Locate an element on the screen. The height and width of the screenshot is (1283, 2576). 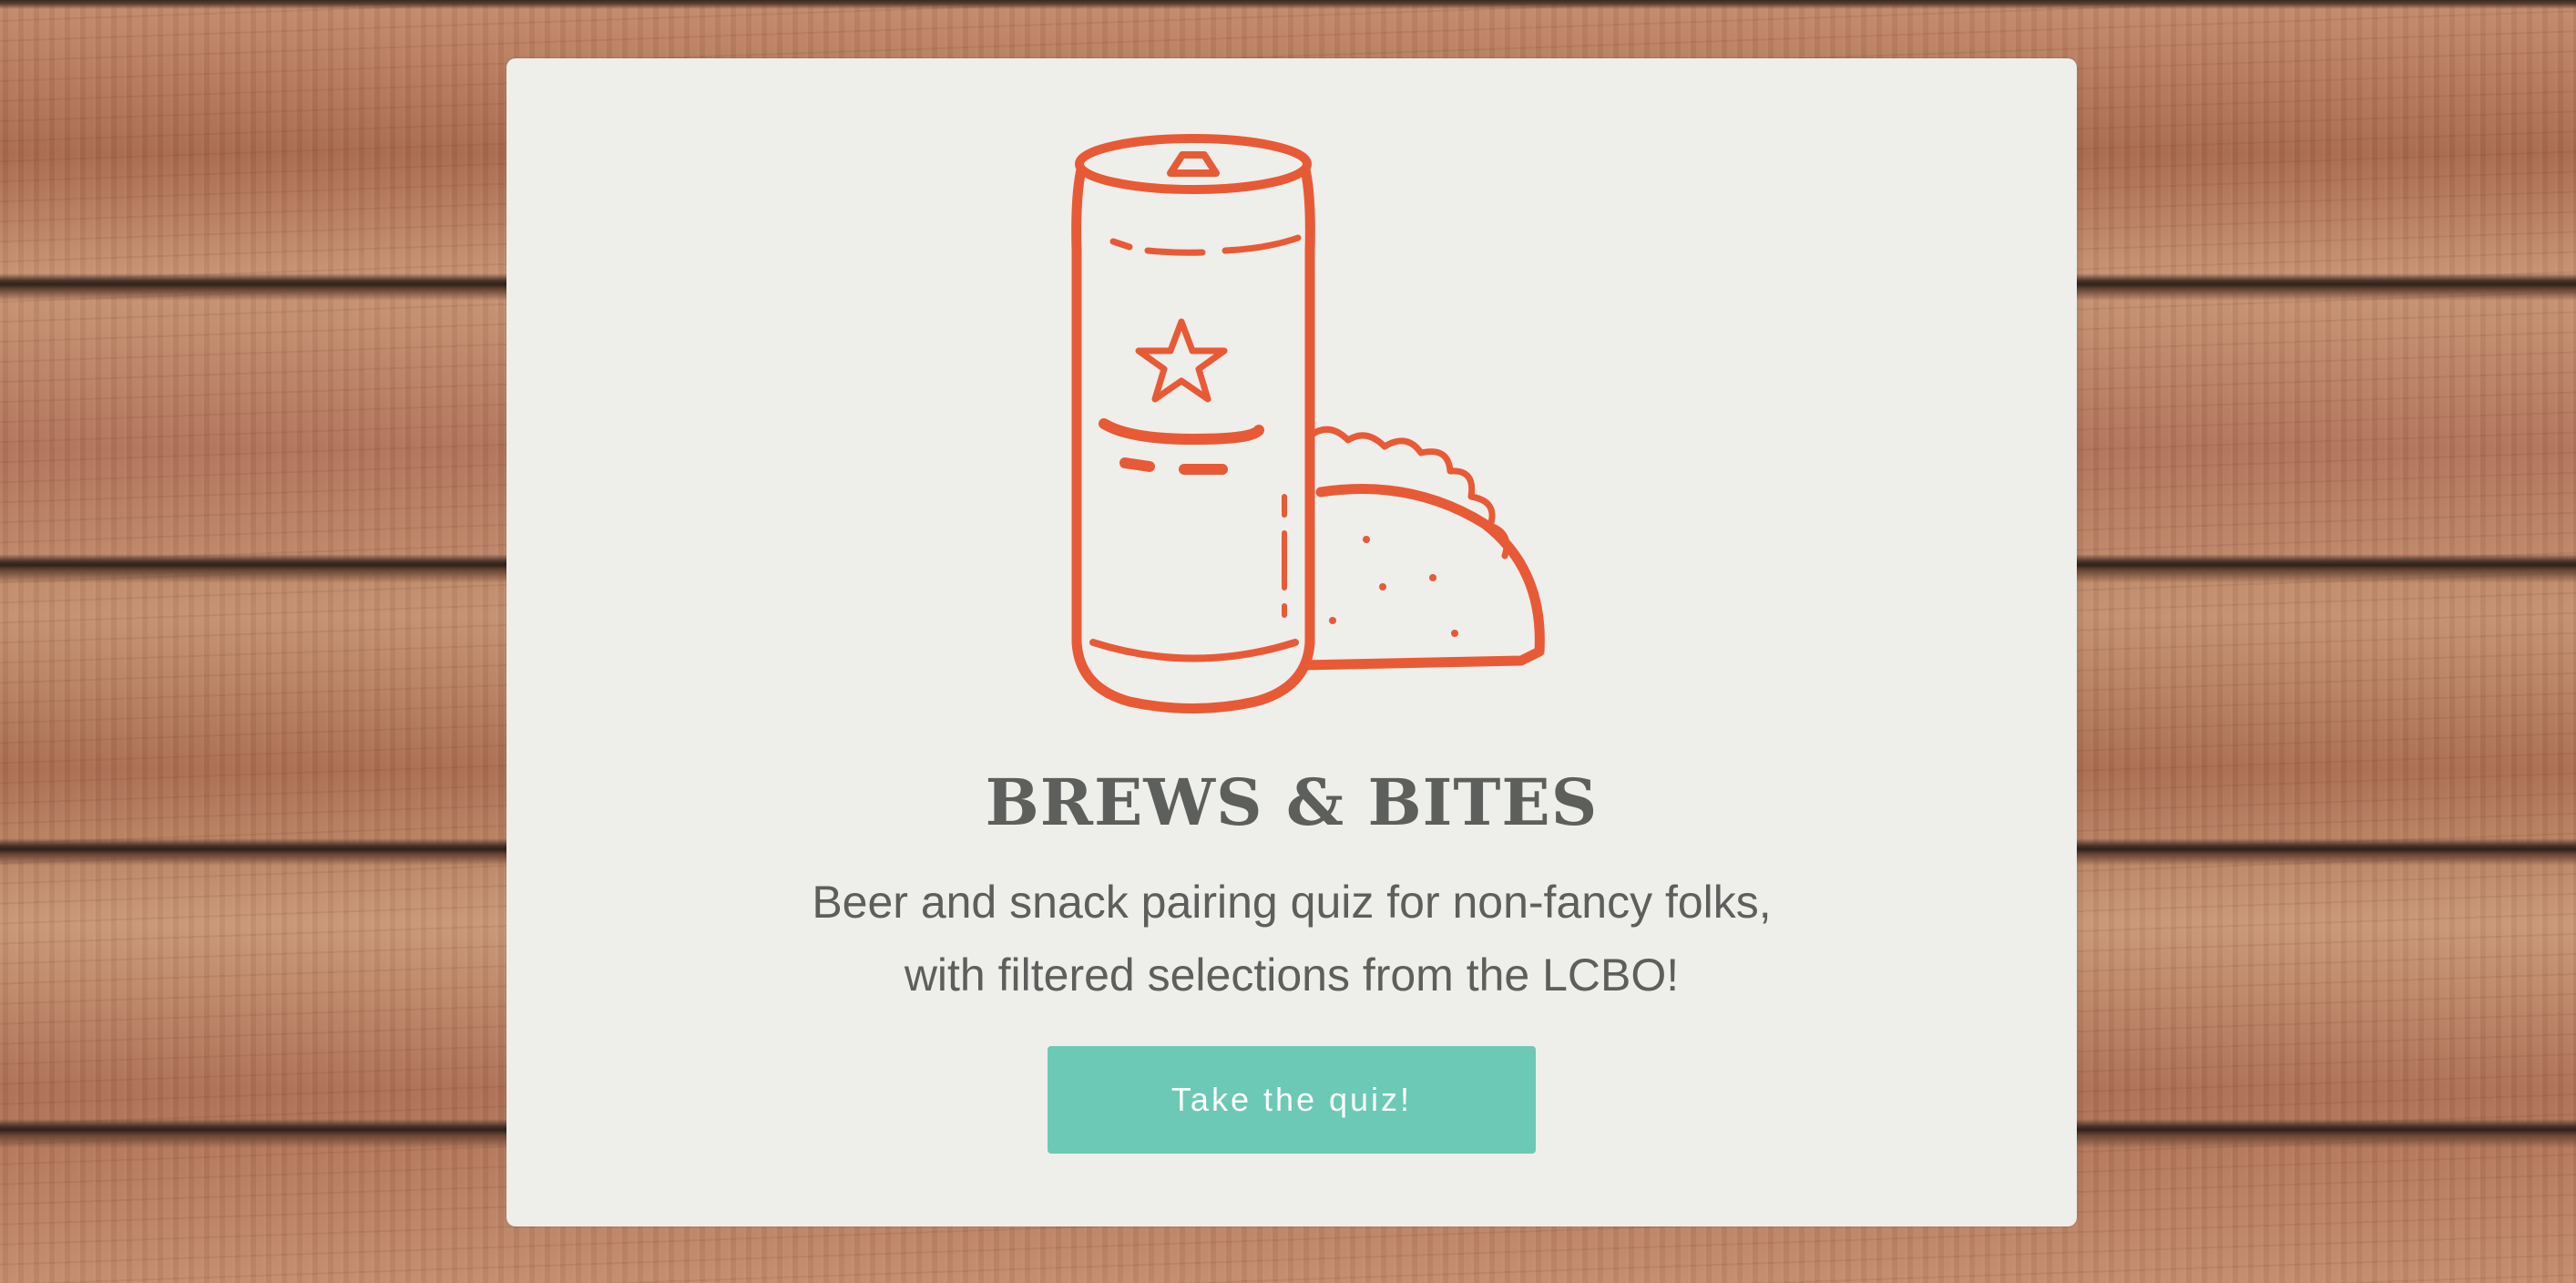
beer-can-and-taco-icon is located at coordinates (1308, 424).